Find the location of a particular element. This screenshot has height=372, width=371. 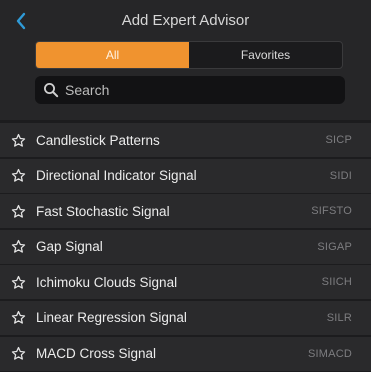

advisor-name: Ichimoku Clouds Signal is located at coordinates (107, 282).